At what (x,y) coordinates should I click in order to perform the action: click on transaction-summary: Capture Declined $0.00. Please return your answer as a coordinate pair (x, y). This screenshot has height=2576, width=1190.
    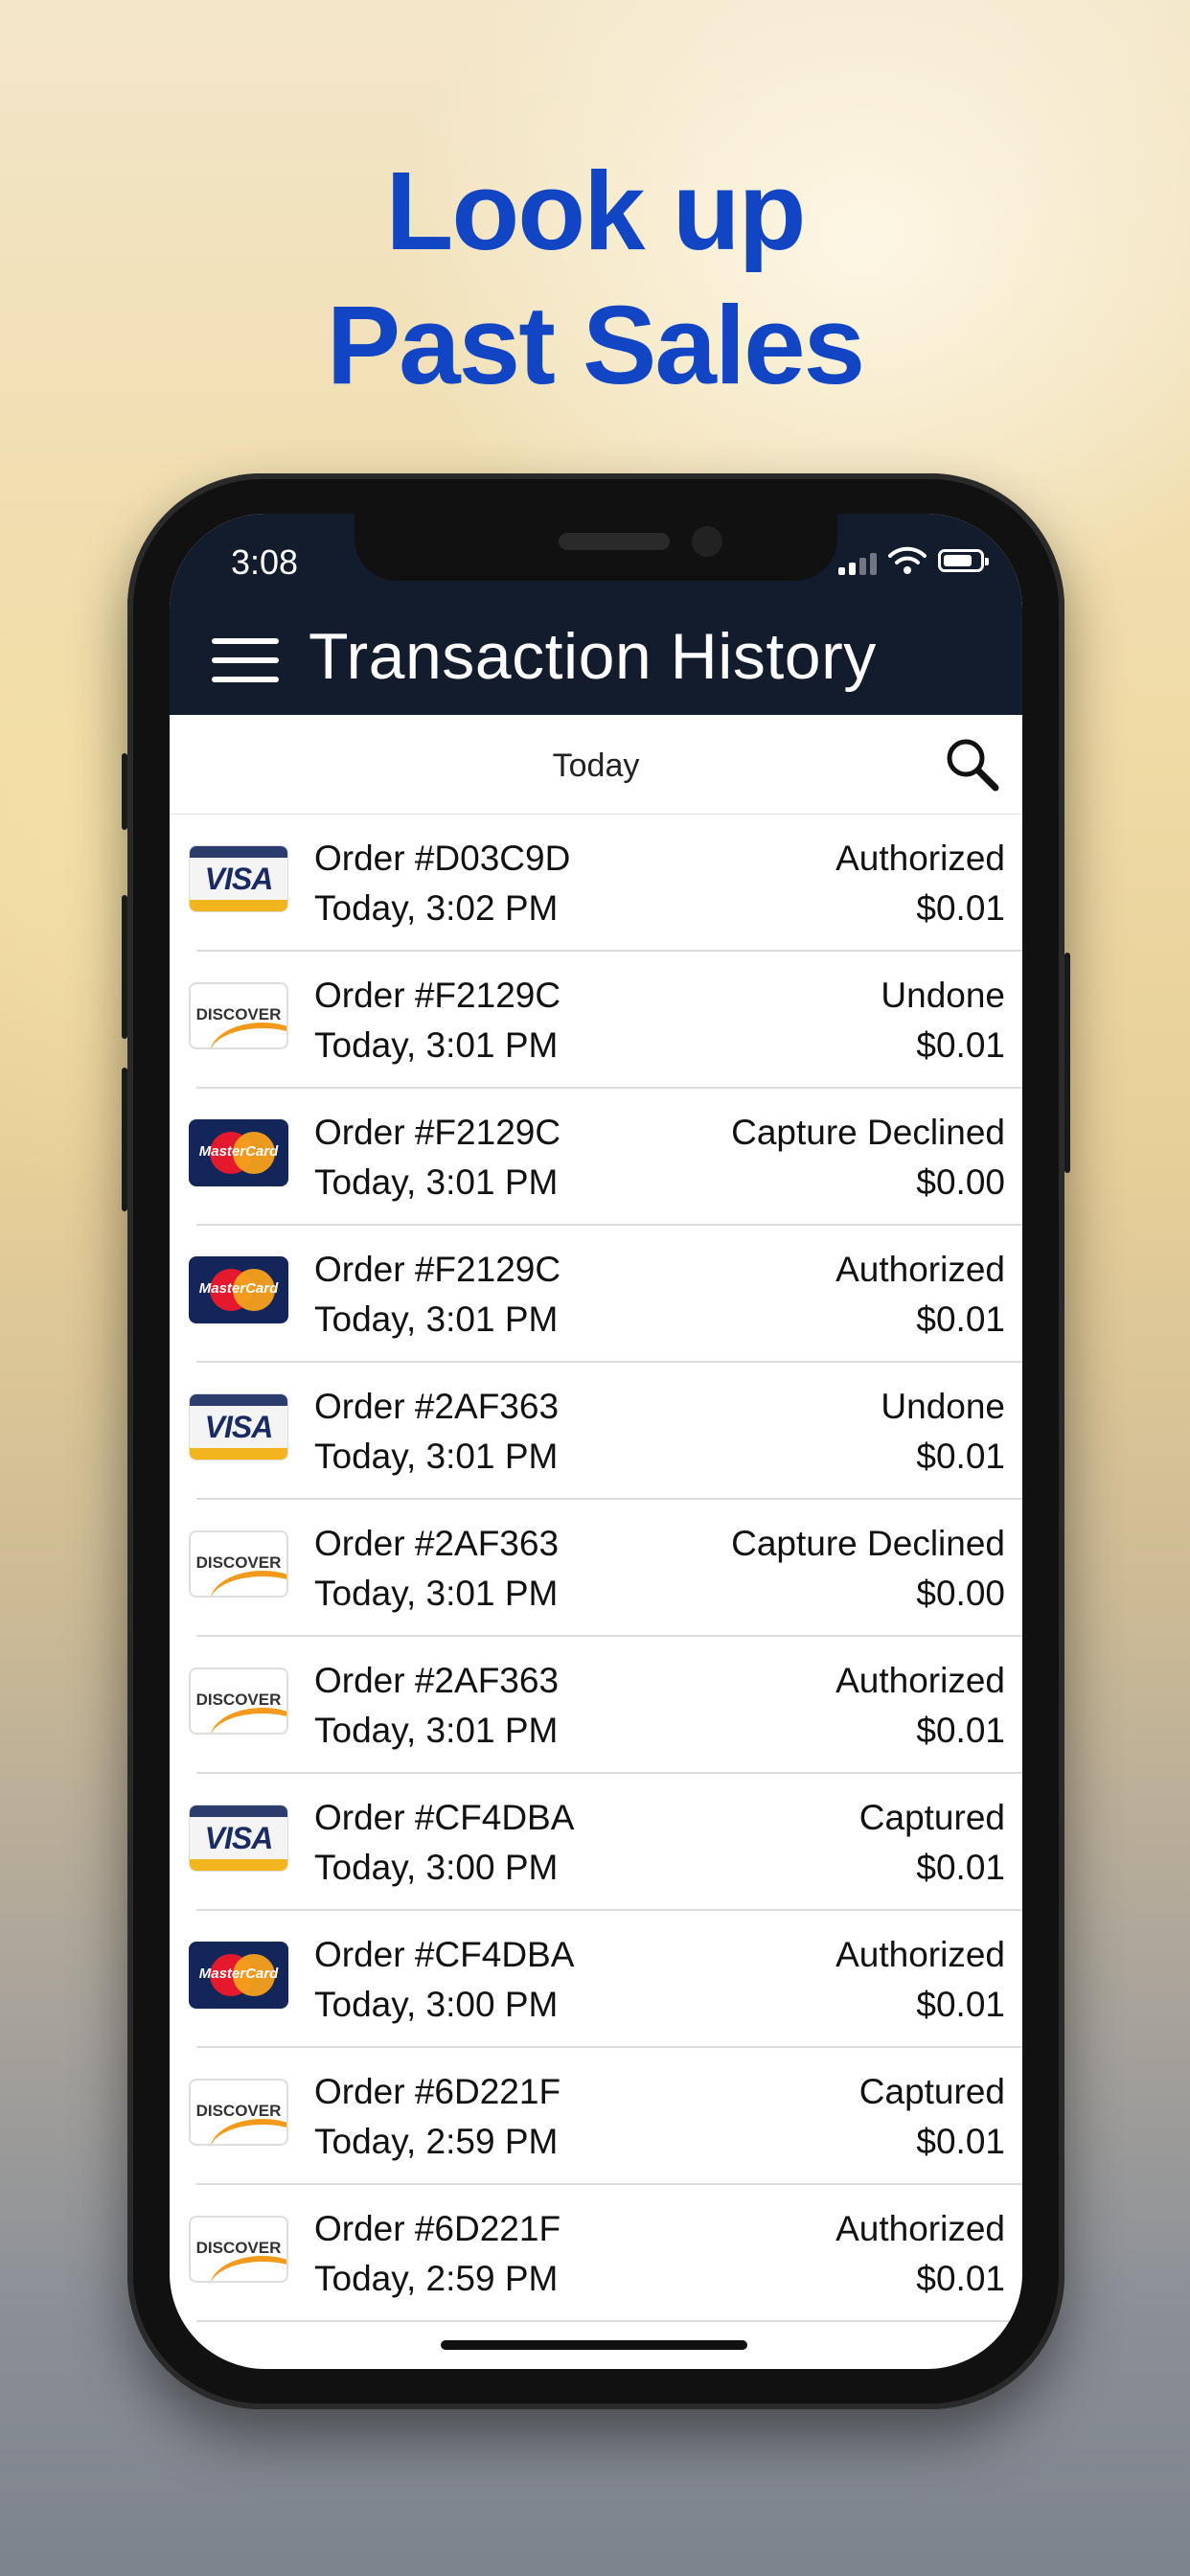
    Looking at the image, I should click on (868, 1158).